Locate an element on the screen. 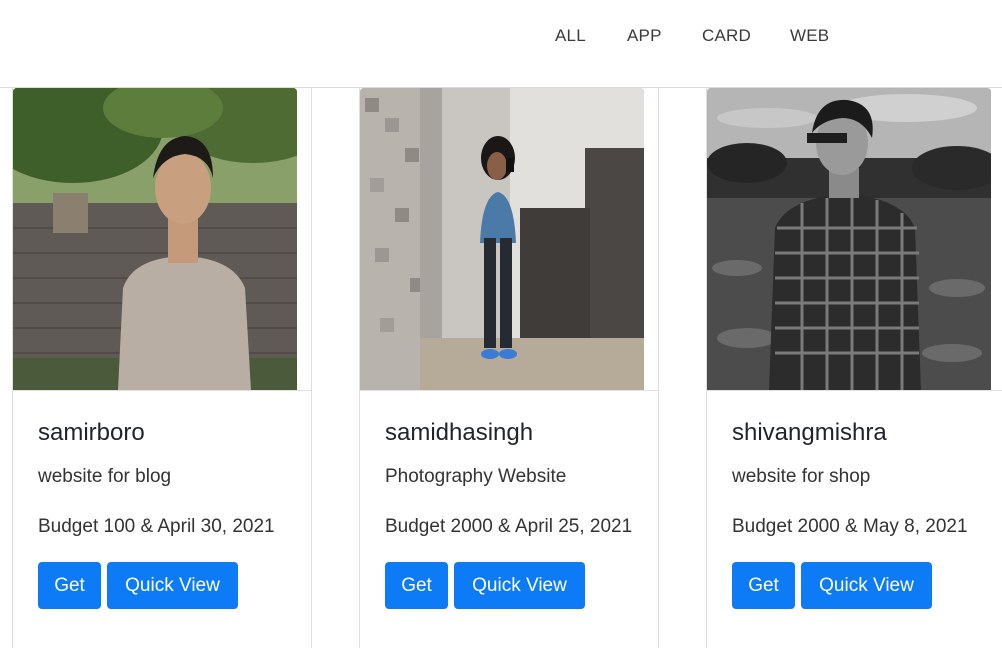 This screenshot has width=1002, height=648. card-title: samidhasingh is located at coordinates (459, 432).